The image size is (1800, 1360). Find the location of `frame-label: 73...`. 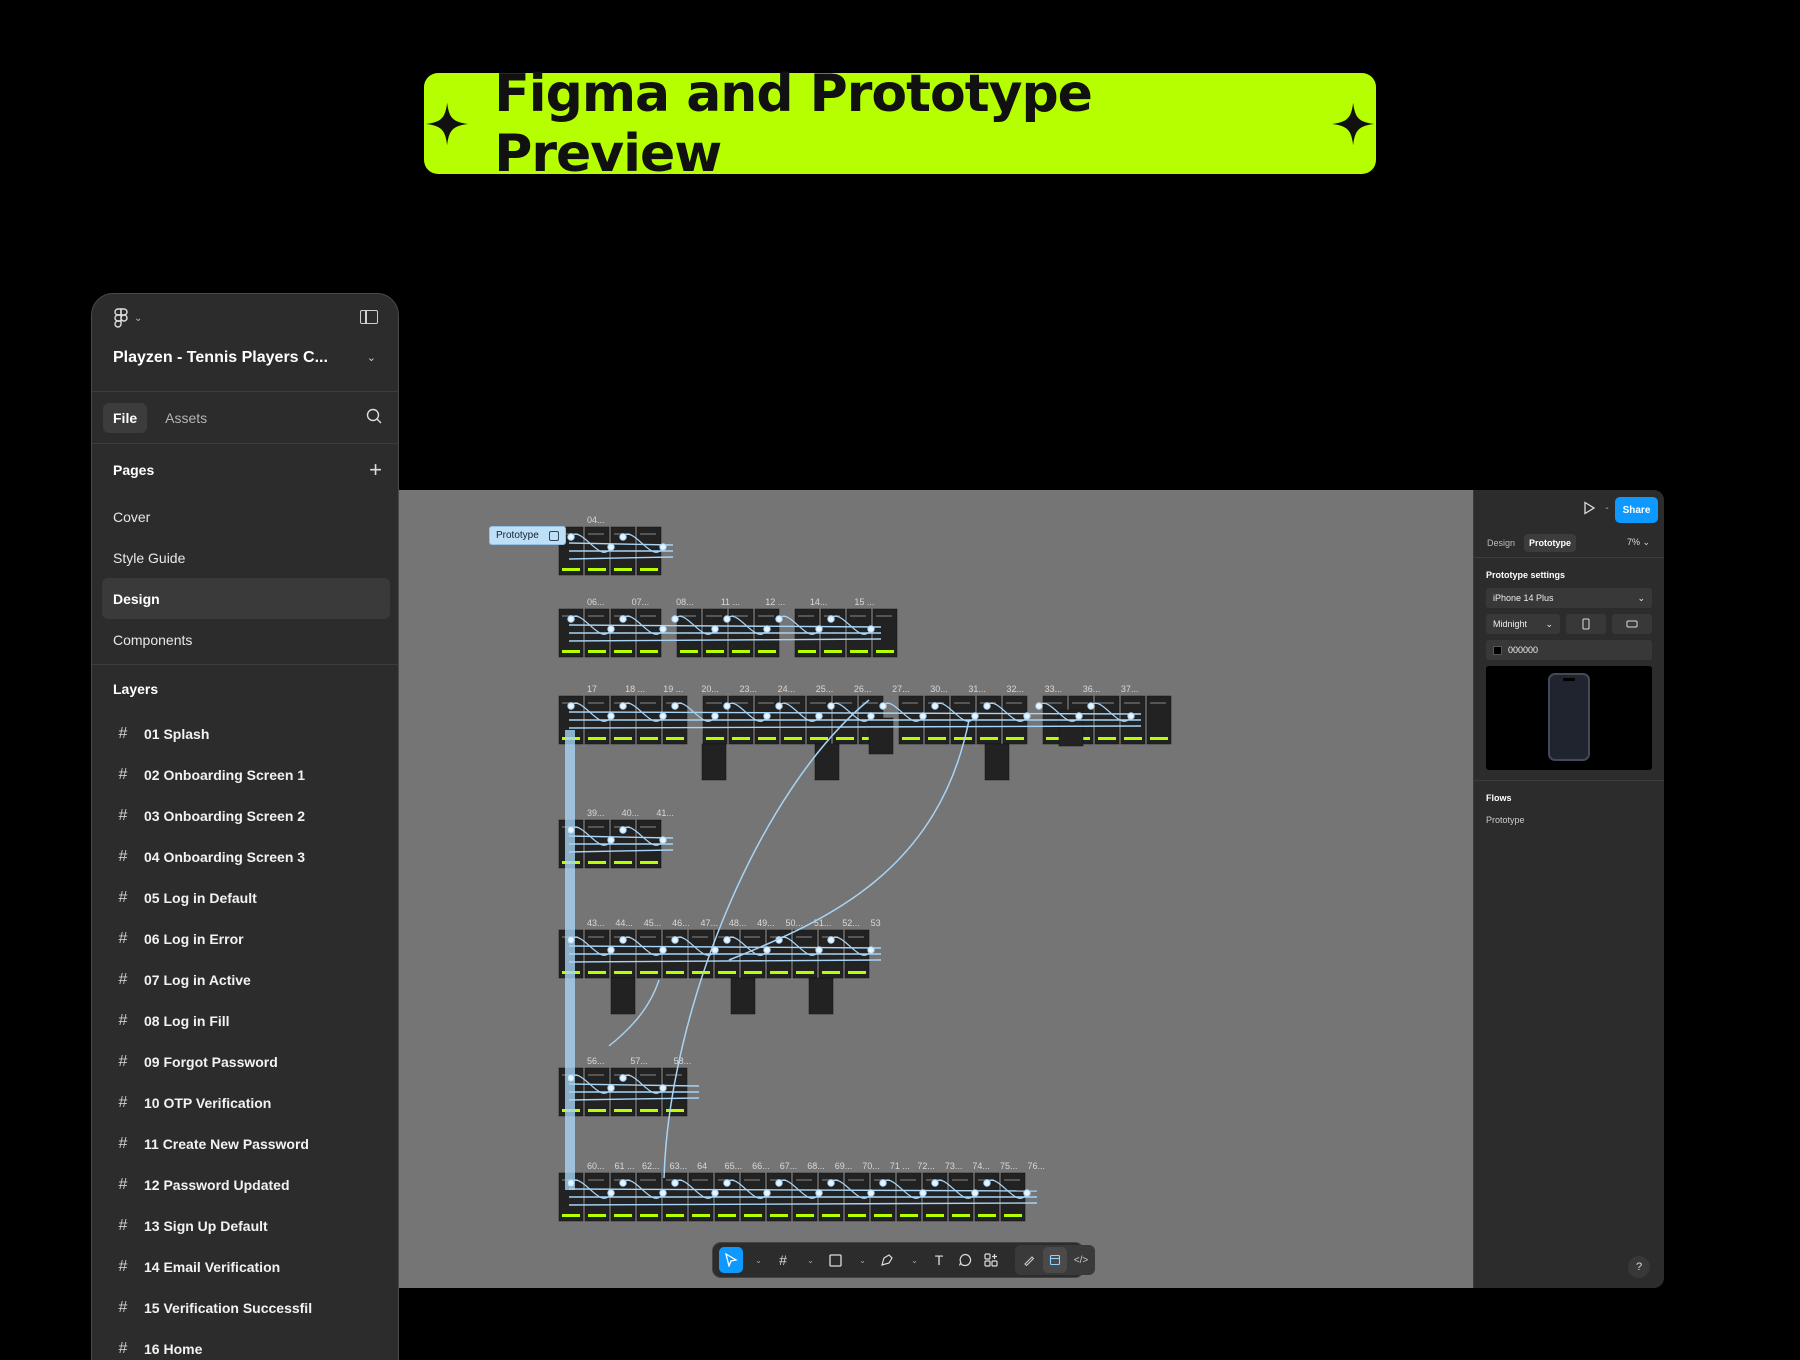

frame-label: 73... is located at coordinates (954, 1166).